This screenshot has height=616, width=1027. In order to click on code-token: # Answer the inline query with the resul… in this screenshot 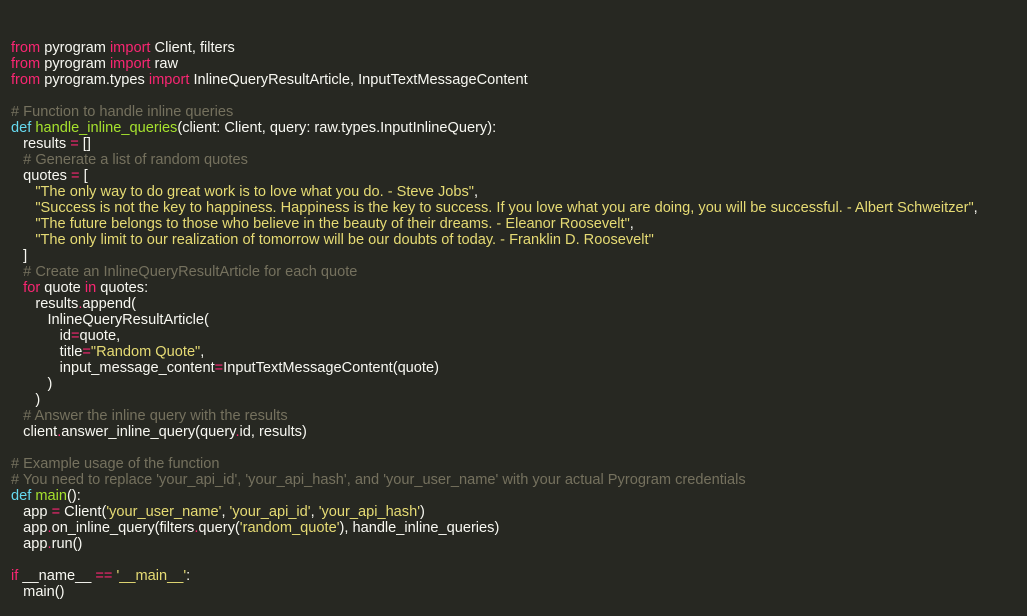, I will do `click(149, 416)`.